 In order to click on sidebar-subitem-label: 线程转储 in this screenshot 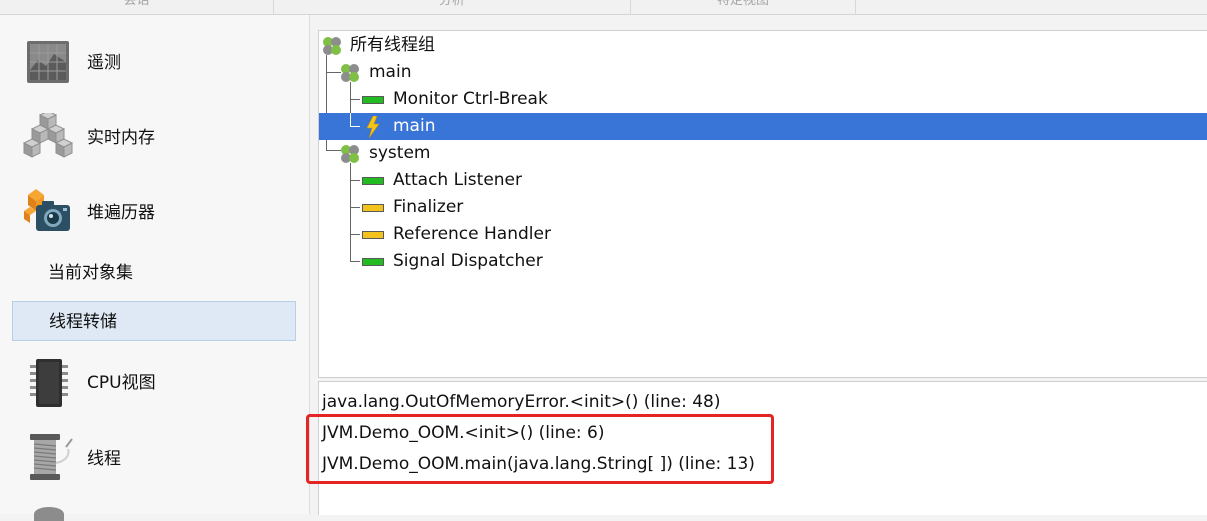, I will do `click(83, 322)`.